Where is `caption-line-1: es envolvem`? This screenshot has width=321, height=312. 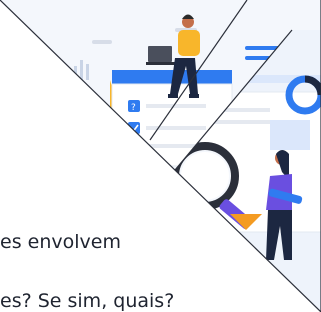 caption-line-1: es envolvem is located at coordinates (60, 242).